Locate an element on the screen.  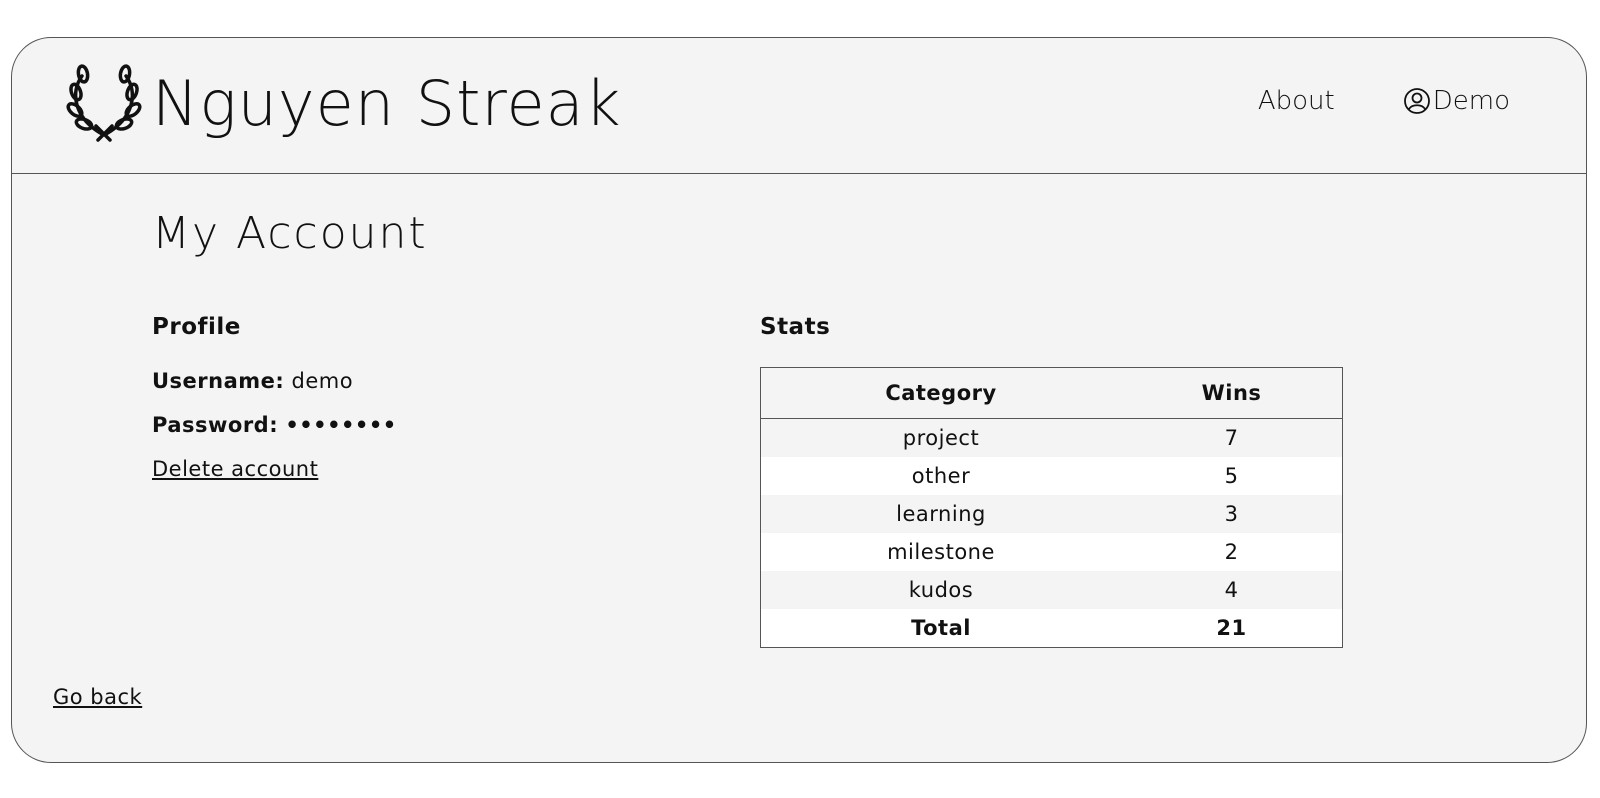
username-label: Username: is located at coordinates (218, 381).